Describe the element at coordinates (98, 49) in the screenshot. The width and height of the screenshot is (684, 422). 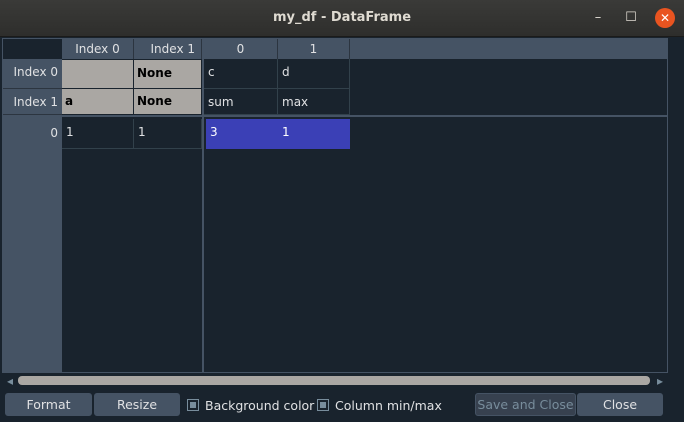
I see `index-col-header-0: Index 0` at that location.